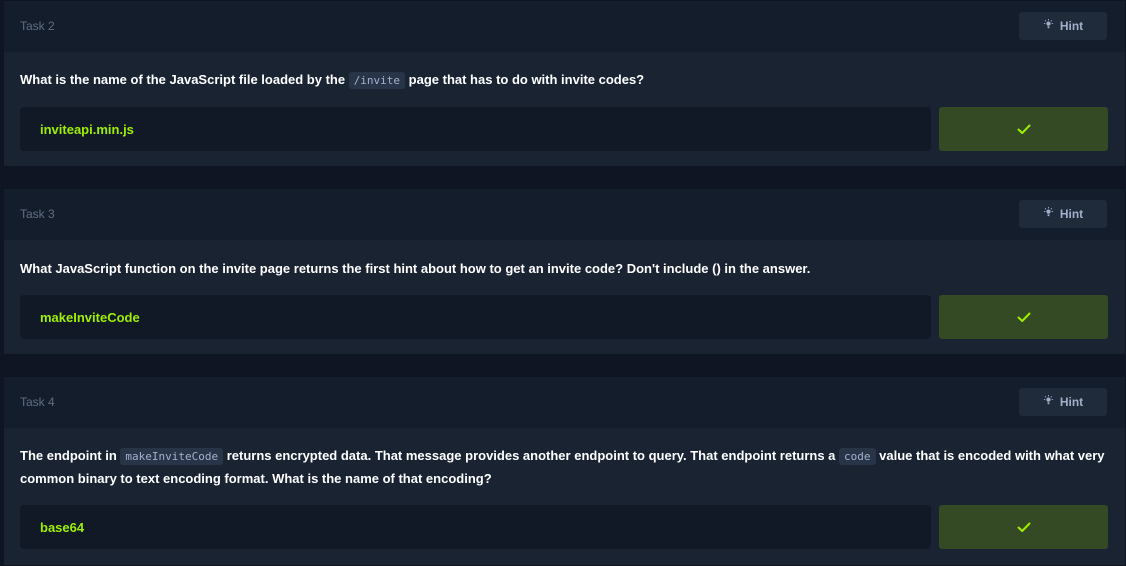 This screenshot has width=1126, height=566. I want to click on task-header: Task 3 Hint, so click(564, 214).